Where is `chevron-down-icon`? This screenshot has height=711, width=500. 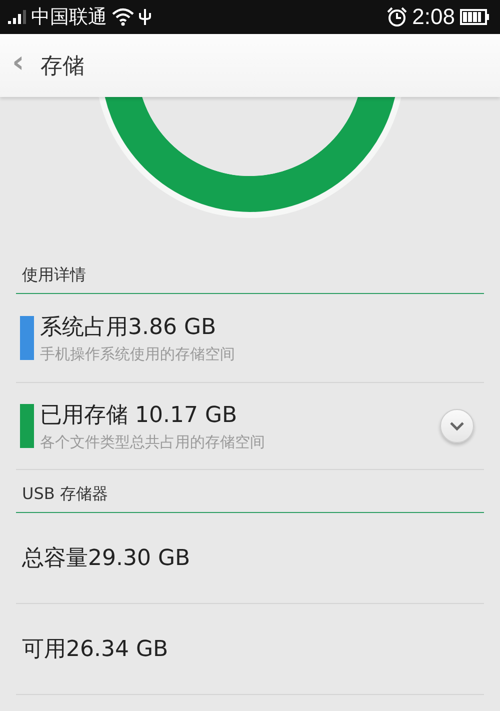 chevron-down-icon is located at coordinates (457, 426).